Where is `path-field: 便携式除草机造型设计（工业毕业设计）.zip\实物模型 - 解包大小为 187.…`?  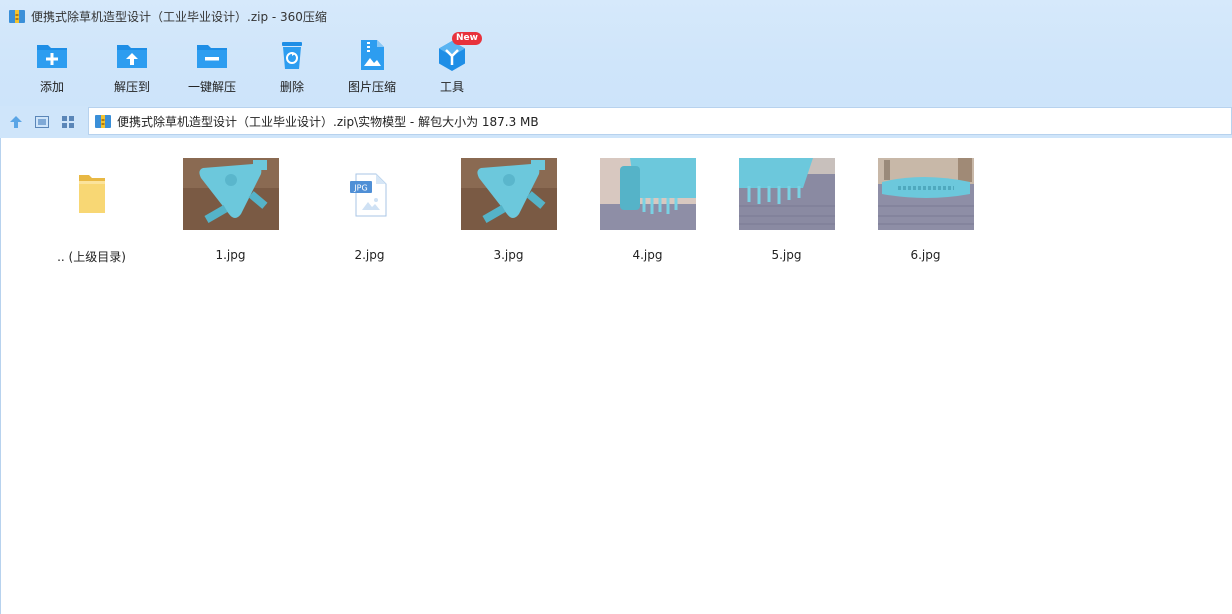 path-field: 便携式除草机造型设计（工业毕业设计）.zip\实物模型 - 解包大小为 187.… is located at coordinates (660, 121).